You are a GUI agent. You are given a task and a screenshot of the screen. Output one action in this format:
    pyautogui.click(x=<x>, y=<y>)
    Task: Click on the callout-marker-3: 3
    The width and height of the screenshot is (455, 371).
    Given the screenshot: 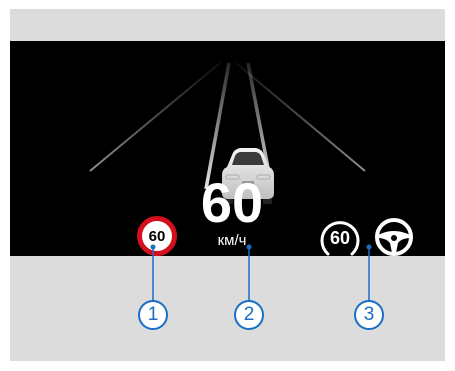 What is the action you would take?
    pyautogui.click(x=369, y=315)
    